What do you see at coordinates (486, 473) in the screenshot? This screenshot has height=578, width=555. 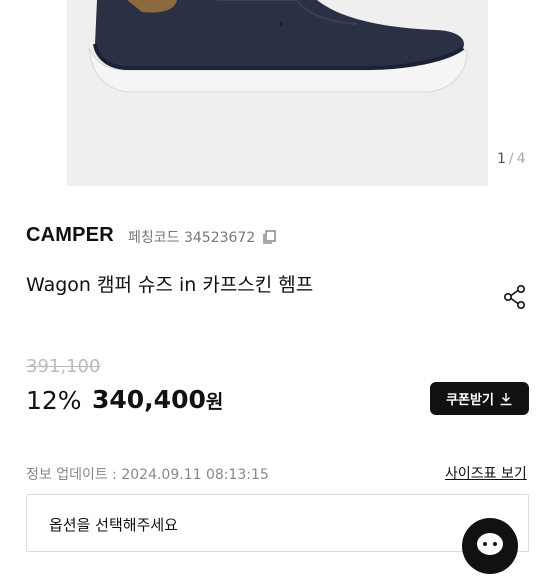 I see `size-guide-link: 사이즈표 보기` at bounding box center [486, 473].